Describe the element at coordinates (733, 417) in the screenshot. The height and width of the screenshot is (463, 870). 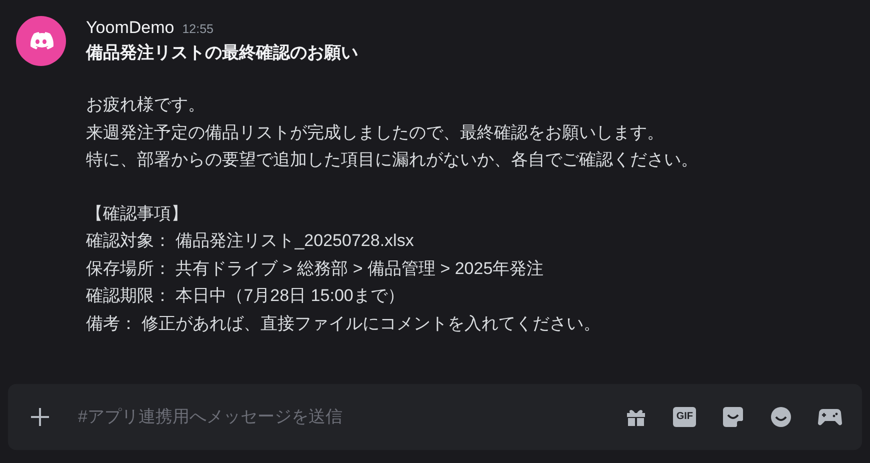
I see `sticker-icon` at that location.